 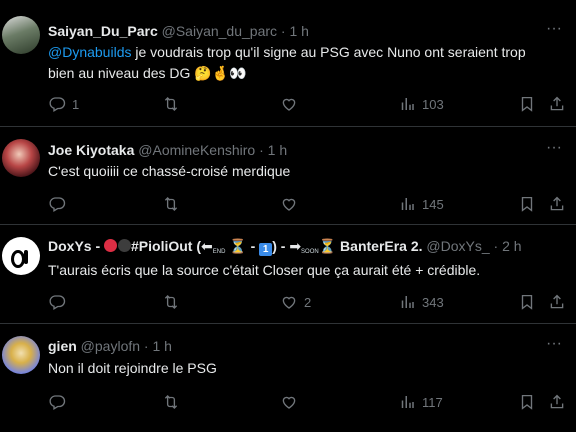 I want to click on end-label: END, so click(x=219, y=252).